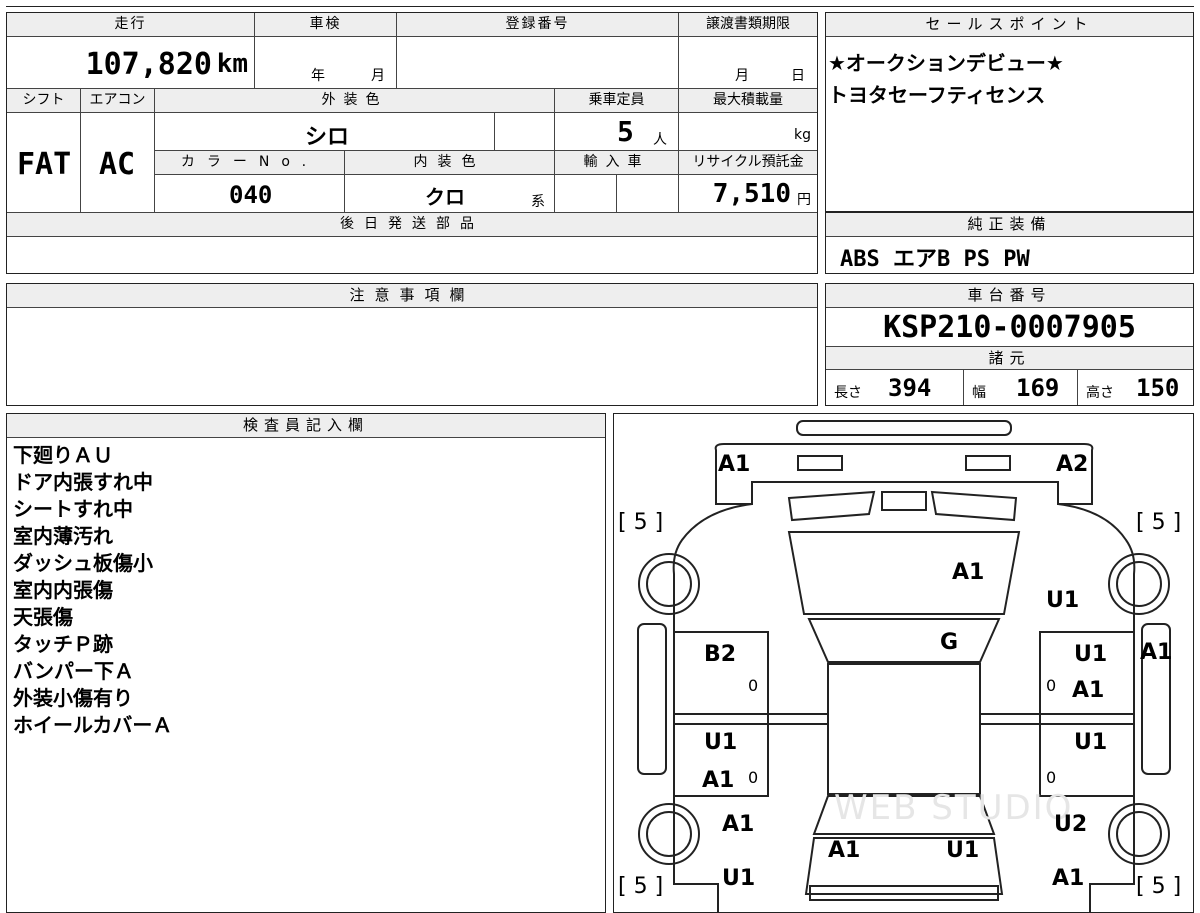 The image size is (1200, 913). I want to click on wheel-rear-left-inner, so click(669, 834).